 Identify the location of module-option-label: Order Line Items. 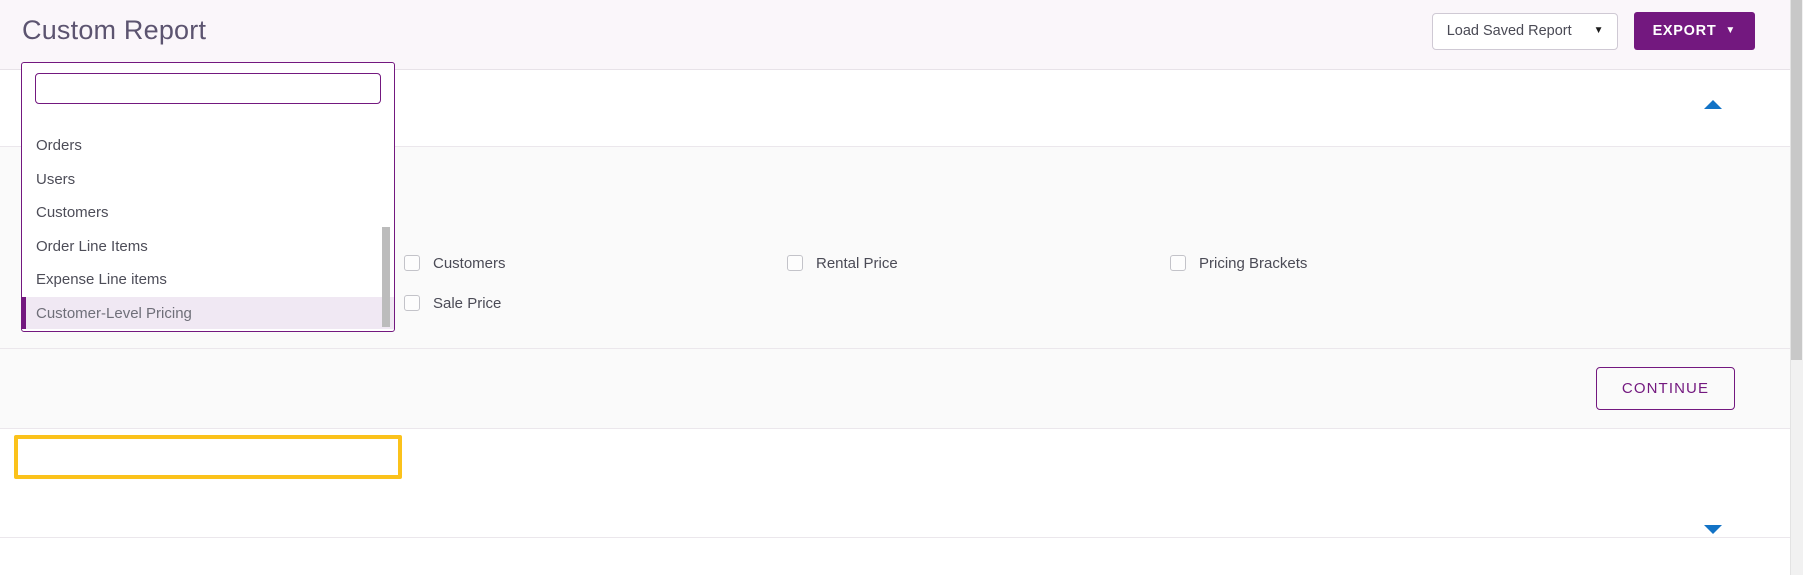
(92, 246).